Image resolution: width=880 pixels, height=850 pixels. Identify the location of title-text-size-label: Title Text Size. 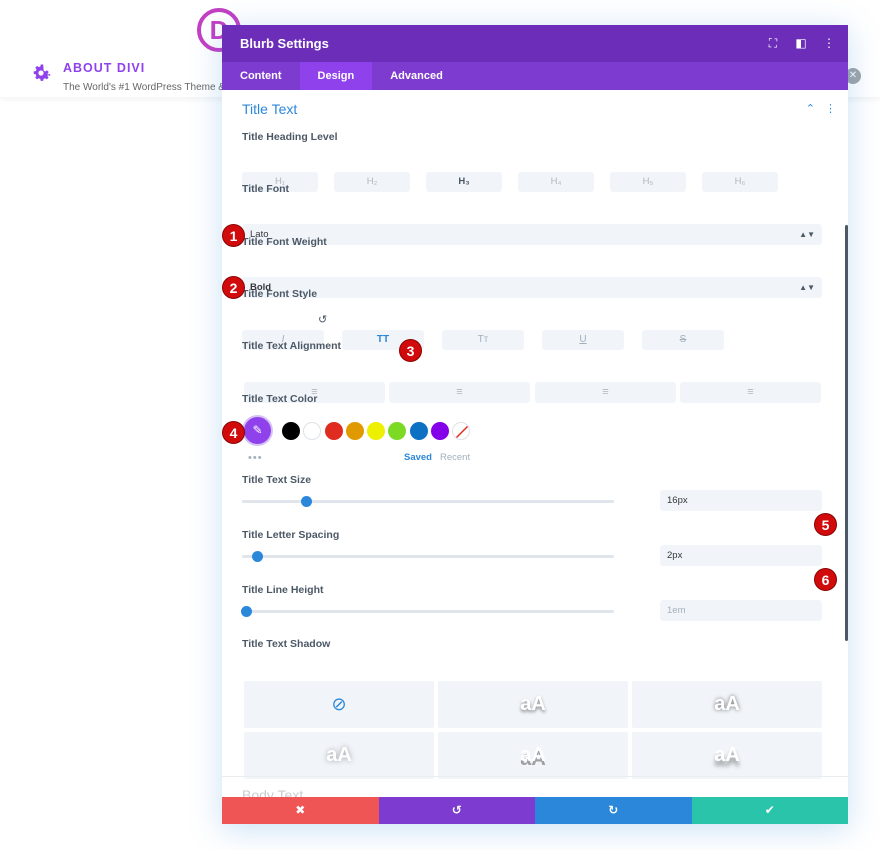
(277, 480).